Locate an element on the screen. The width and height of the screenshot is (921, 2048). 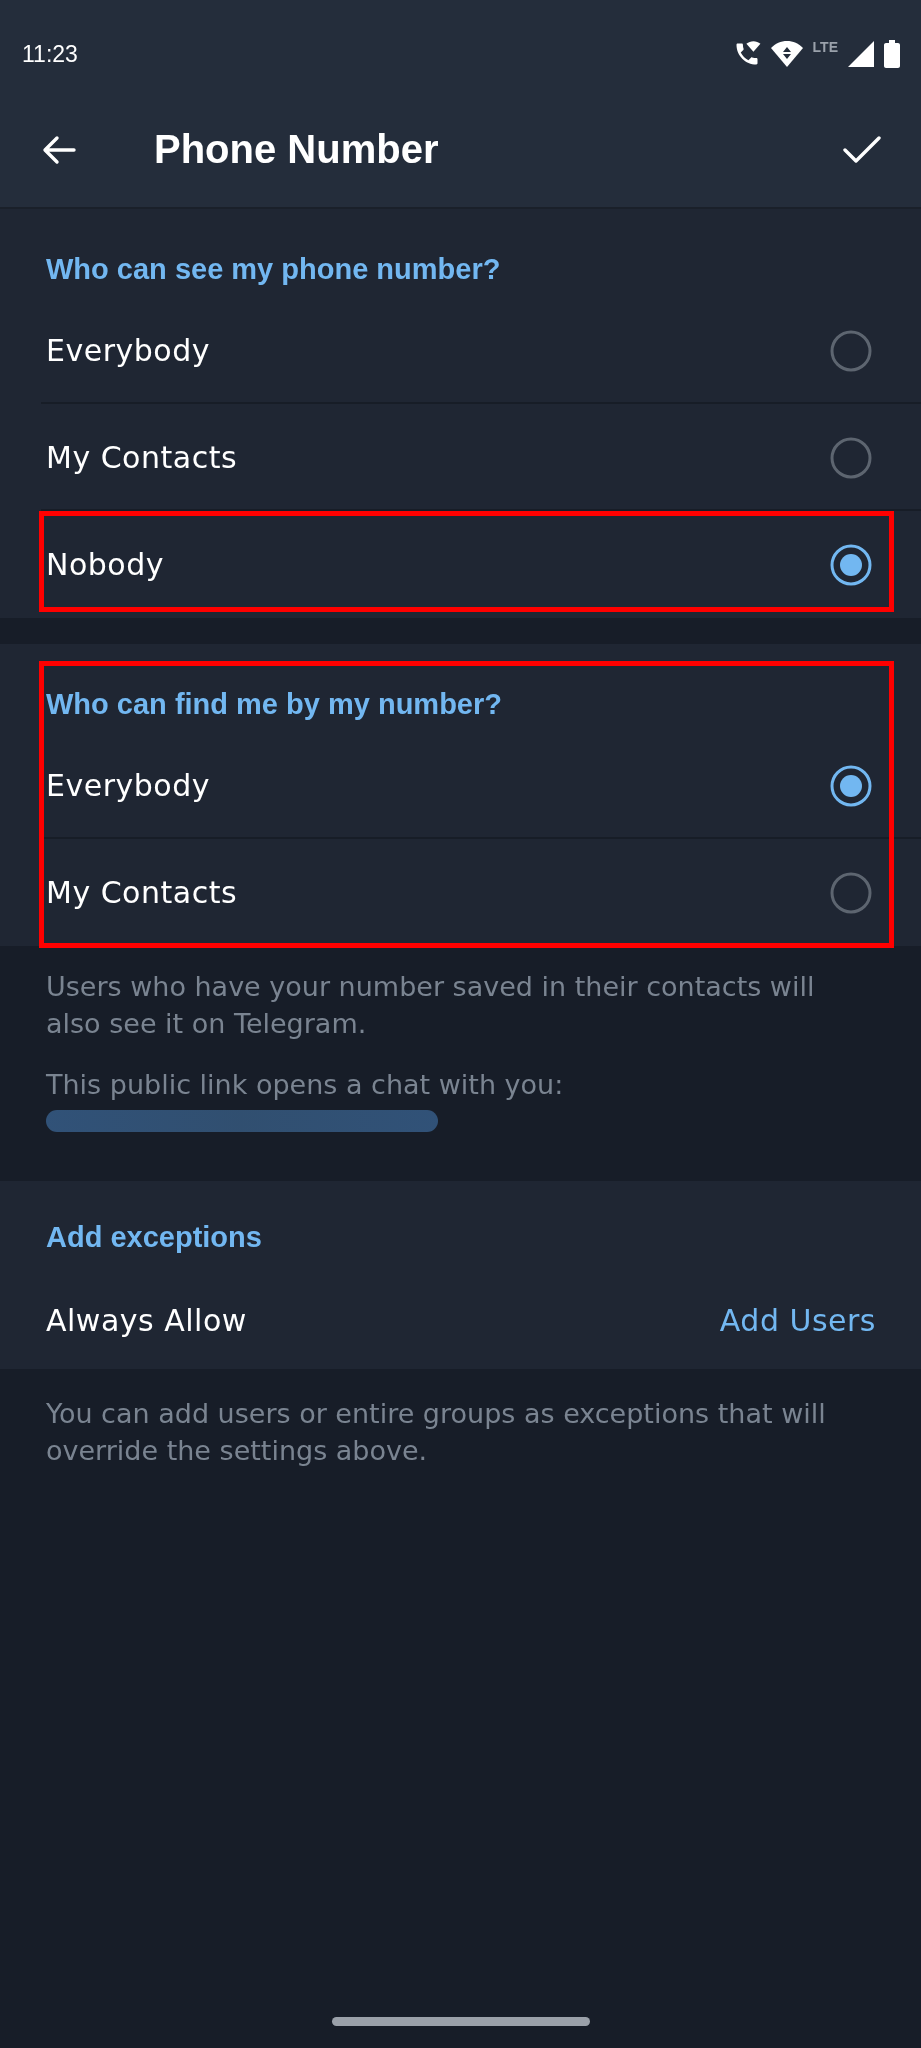
row-label: Always Allow is located at coordinates (146, 1320).